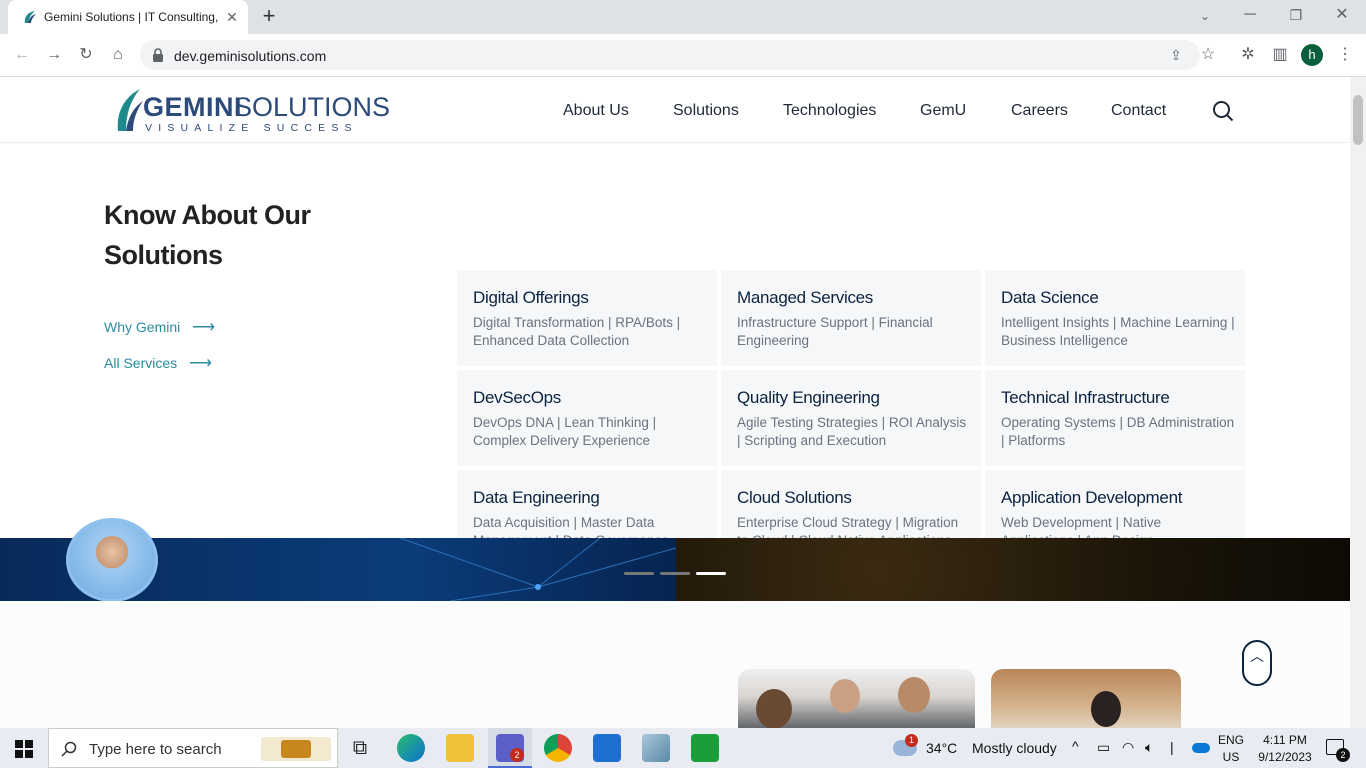 This screenshot has width=1366, height=768. What do you see at coordinates (460, 748) in the screenshot?
I see `file-explorer-icon` at bounding box center [460, 748].